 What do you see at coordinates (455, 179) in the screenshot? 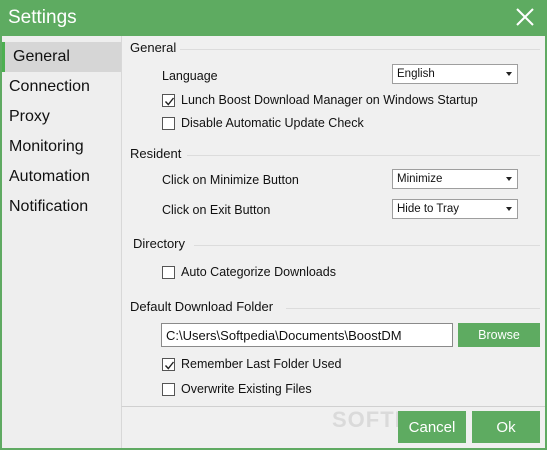
I see `minimize-action-select: Minimize` at bounding box center [455, 179].